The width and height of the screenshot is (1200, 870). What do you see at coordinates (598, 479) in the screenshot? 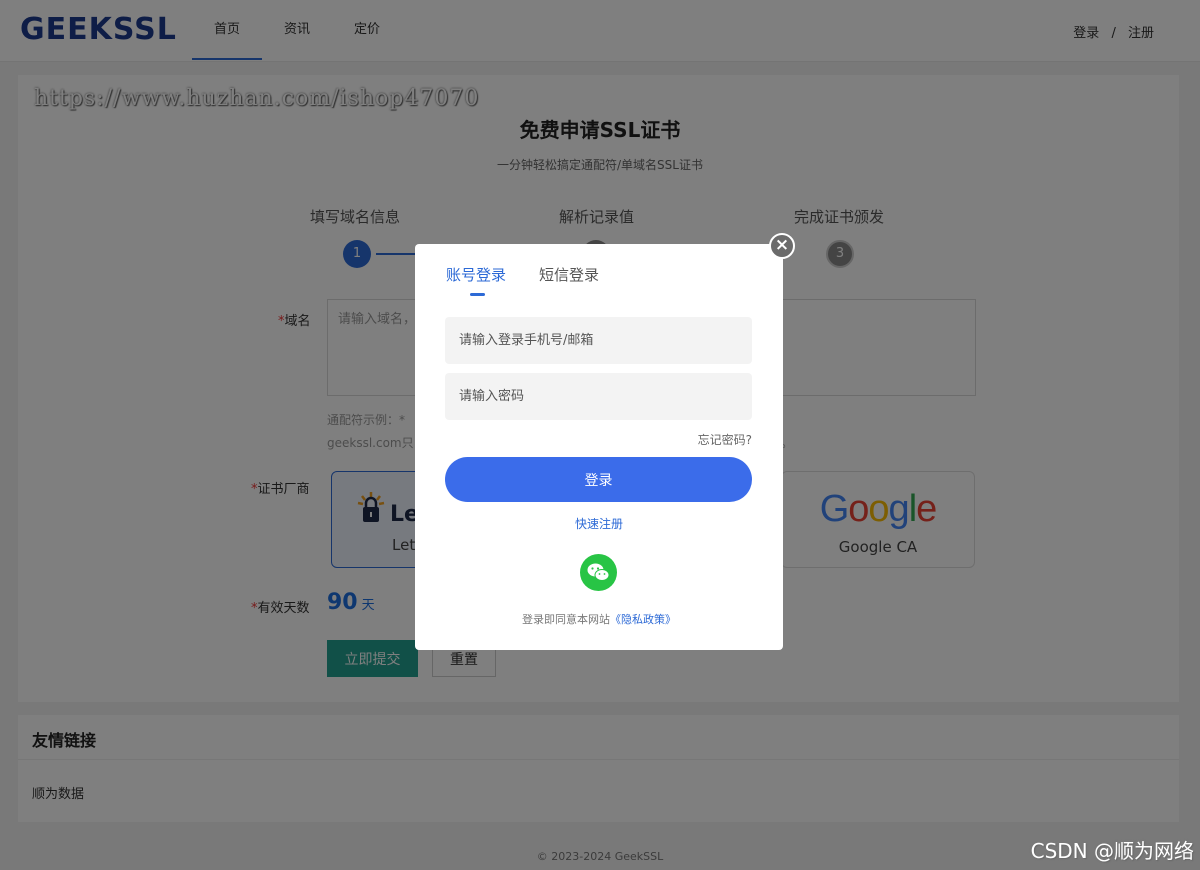
I see `login-button: 登录` at bounding box center [598, 479].